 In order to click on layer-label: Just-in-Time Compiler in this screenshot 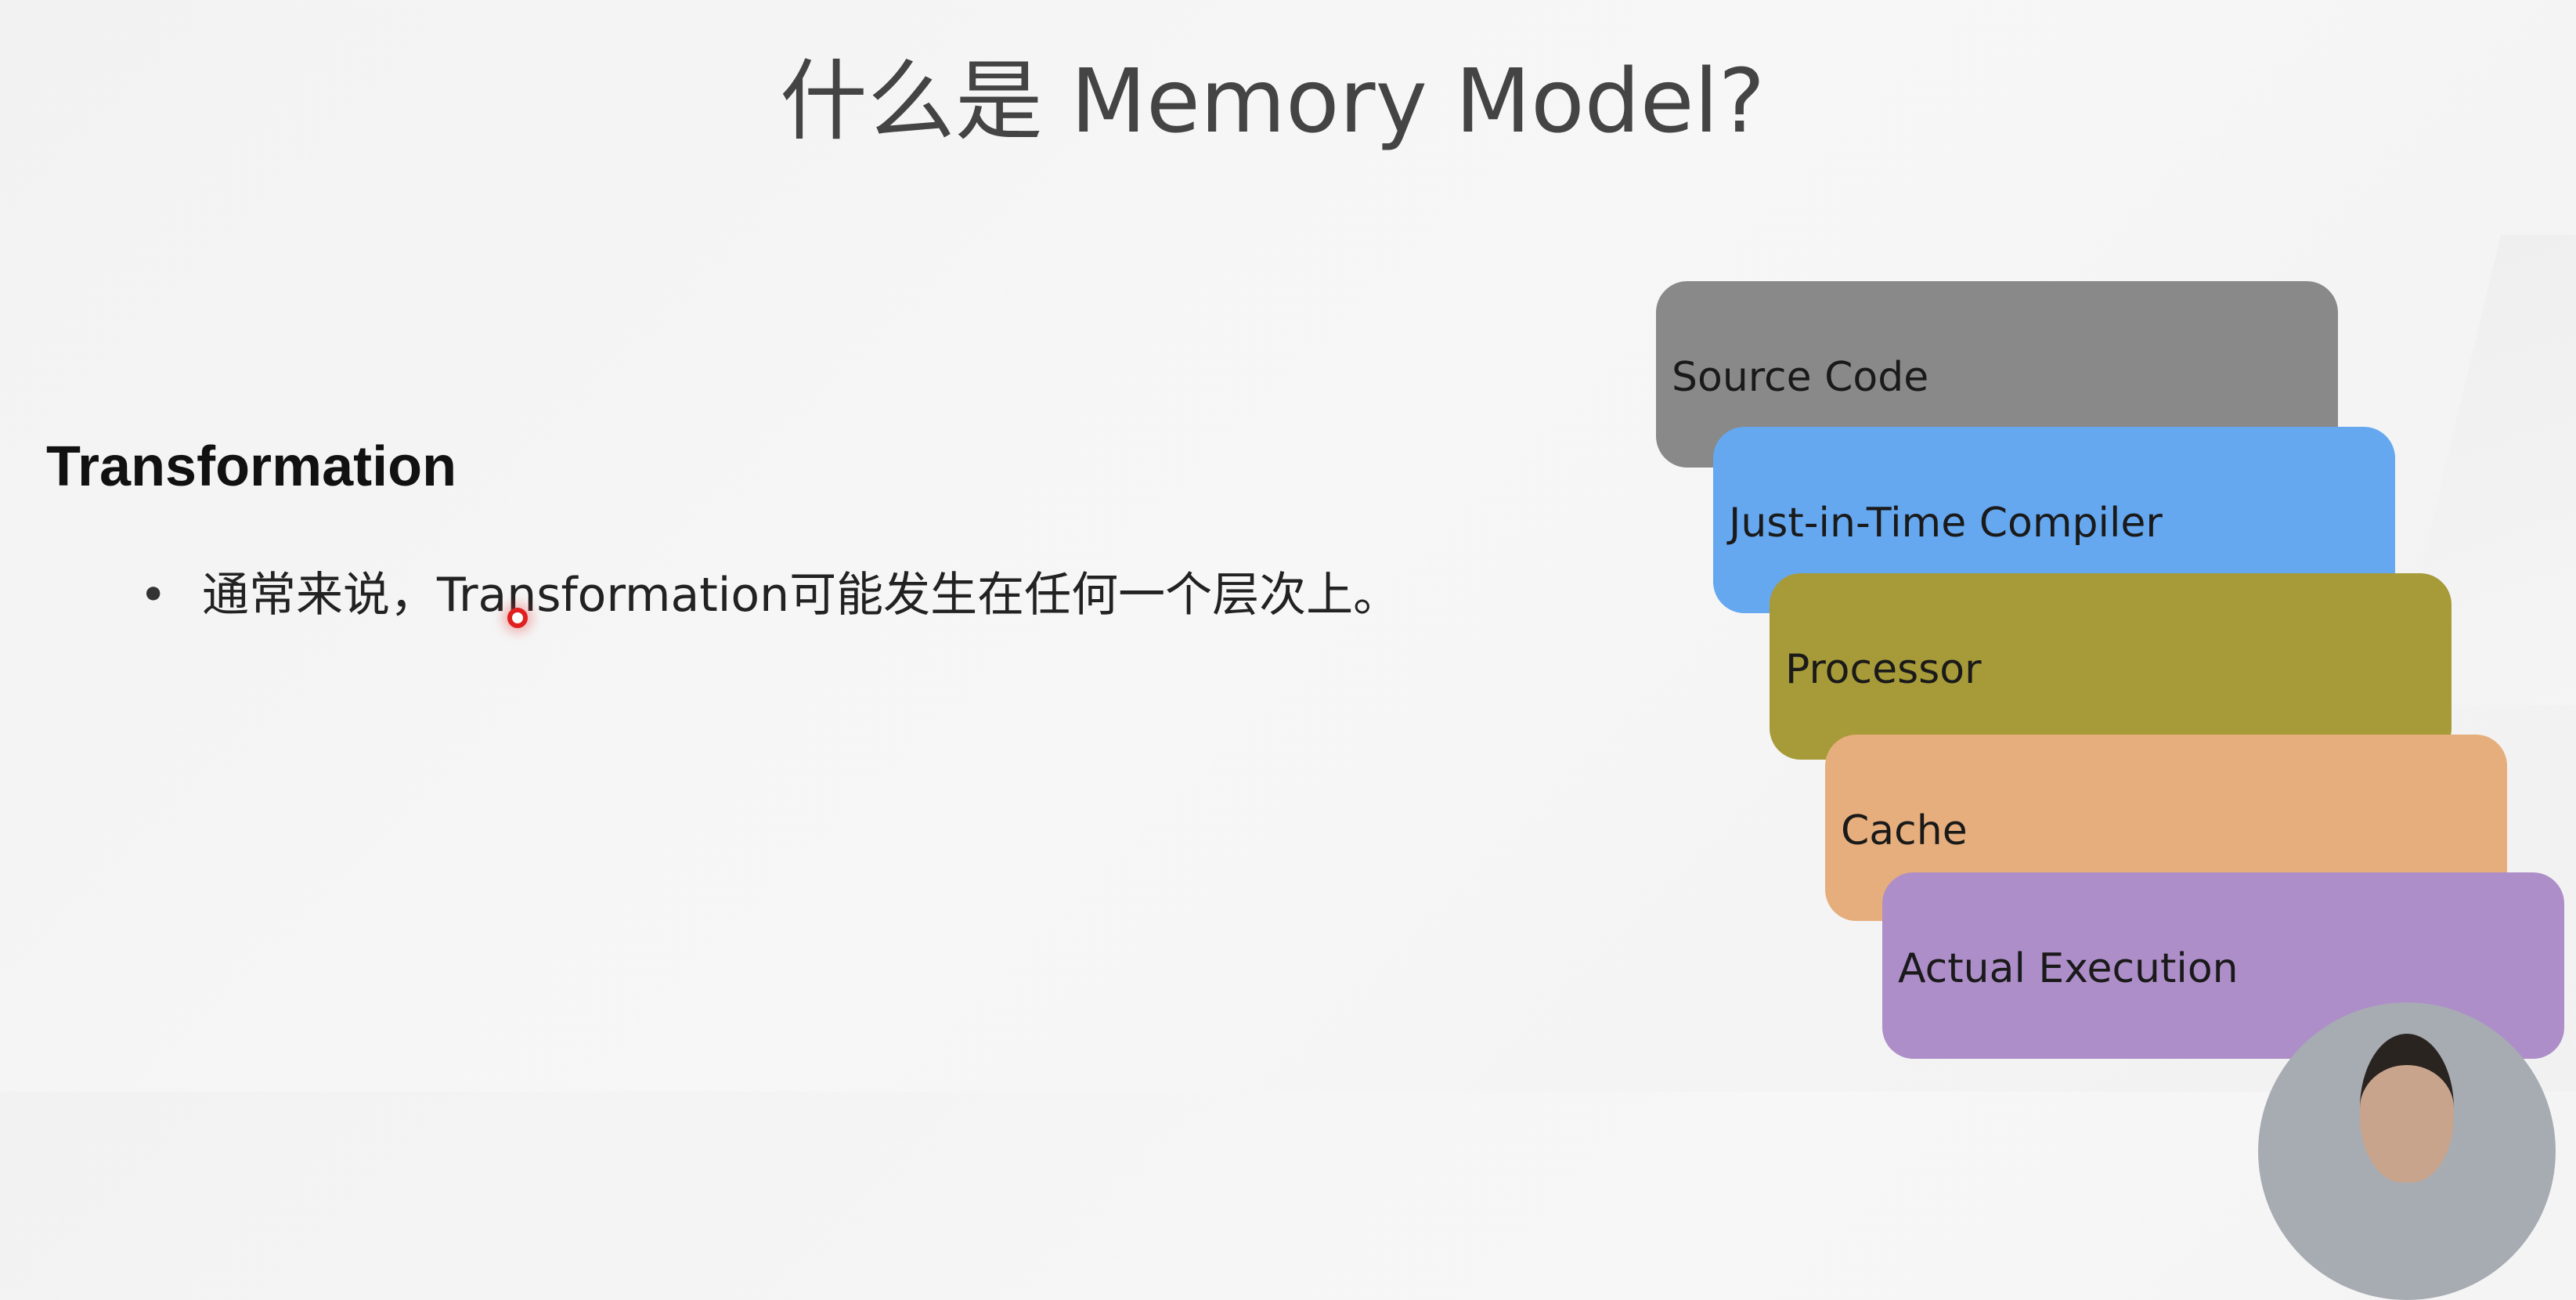, I will do `click(1946, 523)`.